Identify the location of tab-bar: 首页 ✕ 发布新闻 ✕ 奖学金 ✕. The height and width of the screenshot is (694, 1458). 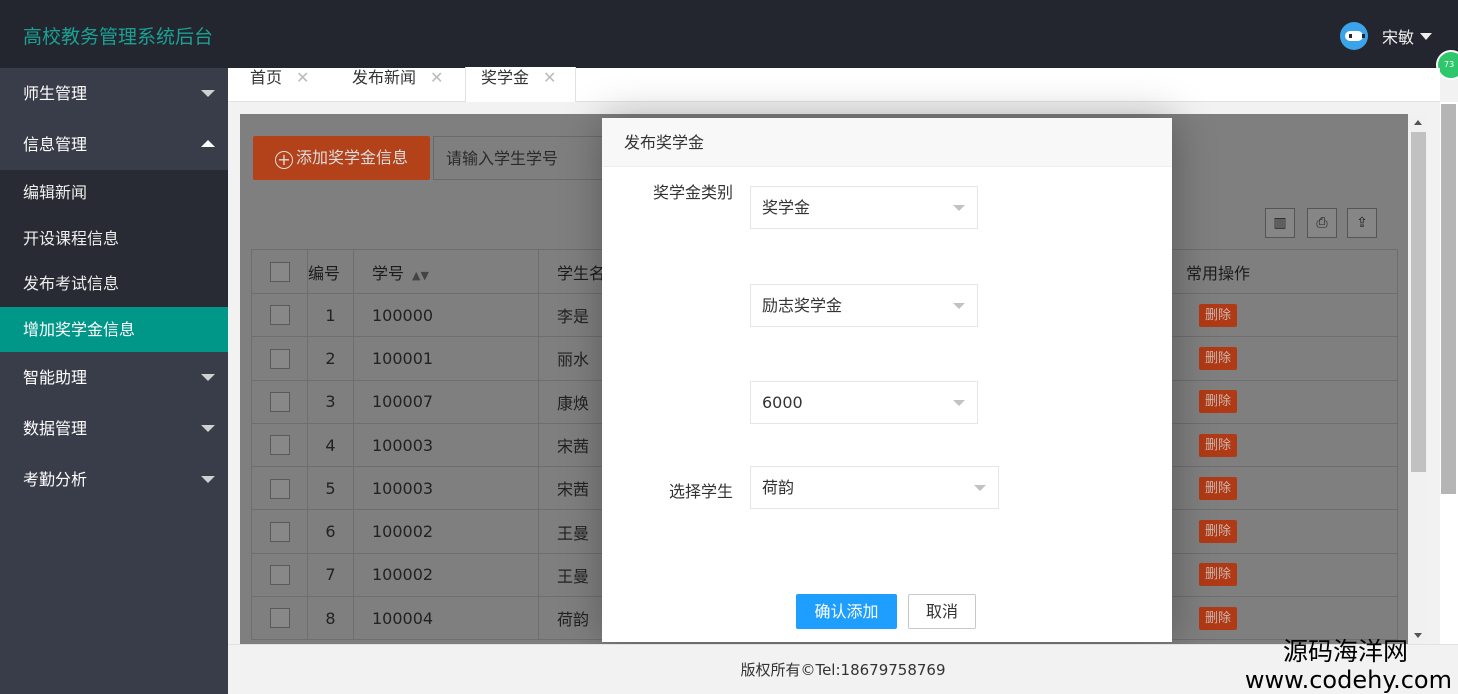
(834, 84).